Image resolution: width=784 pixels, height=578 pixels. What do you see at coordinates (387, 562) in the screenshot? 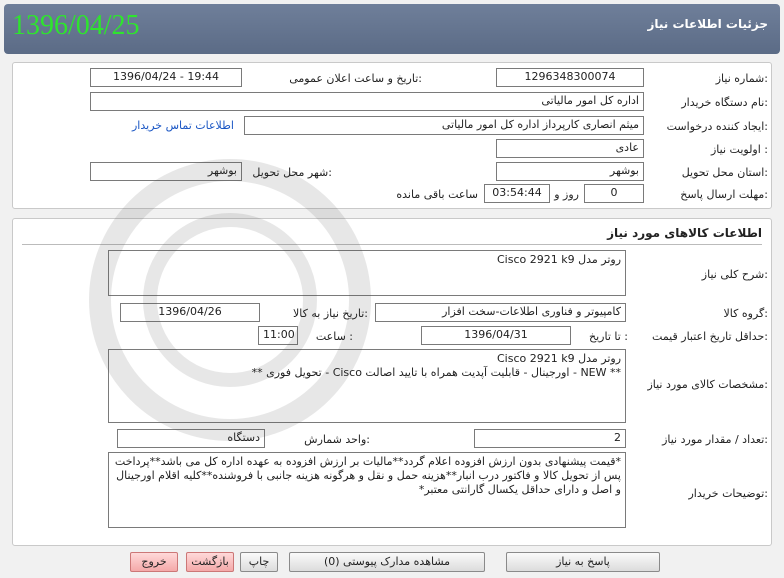
I see `attachments-button: مشاهده مدارک پیوستی (0)` at bounding box center [387, 562].